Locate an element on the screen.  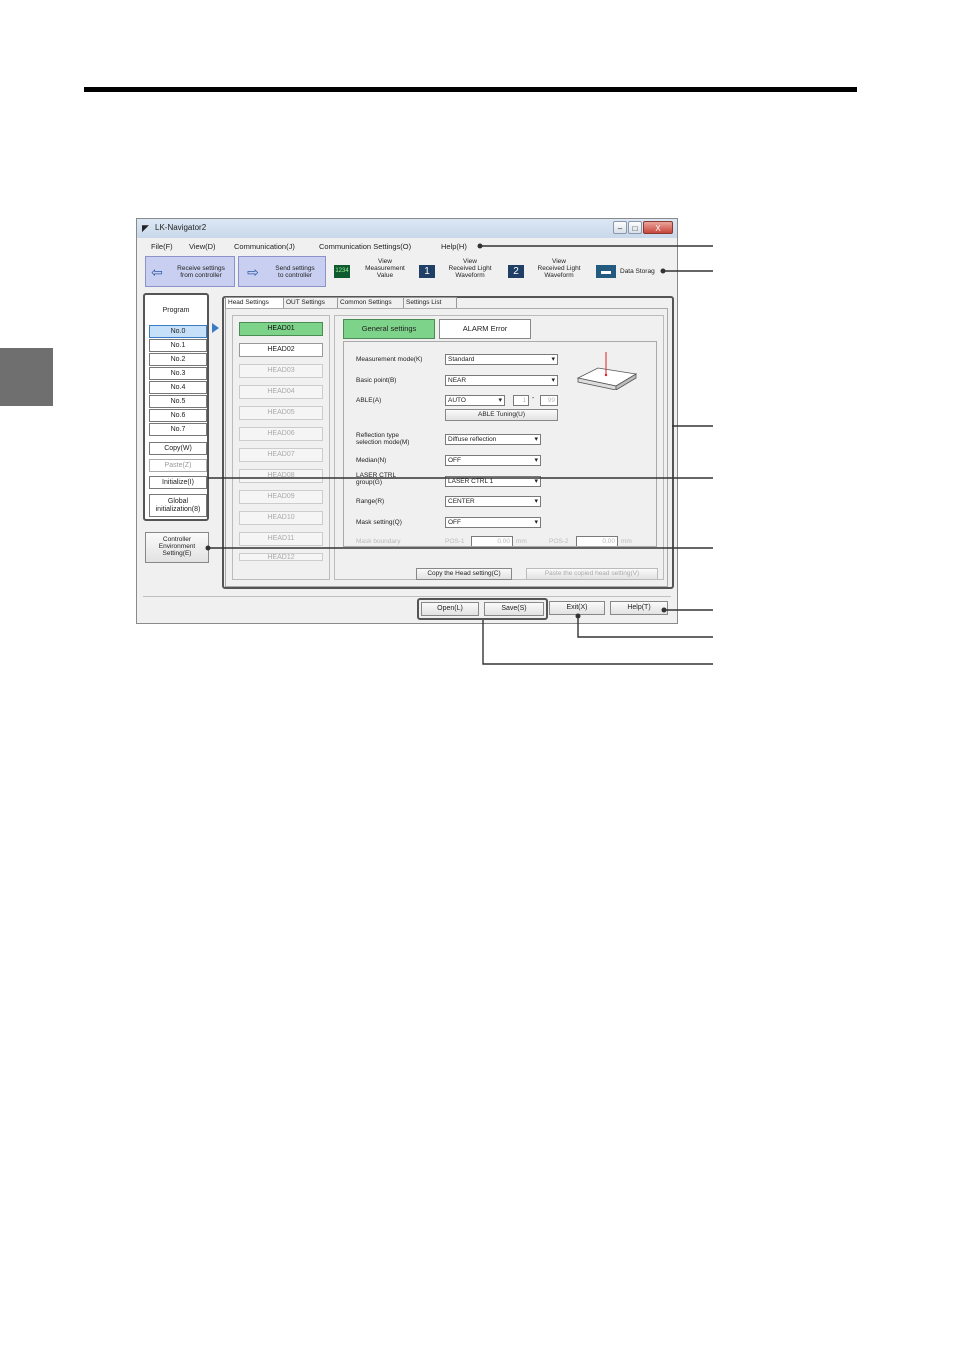
callout-open-save is located at coordinates (597, 642).